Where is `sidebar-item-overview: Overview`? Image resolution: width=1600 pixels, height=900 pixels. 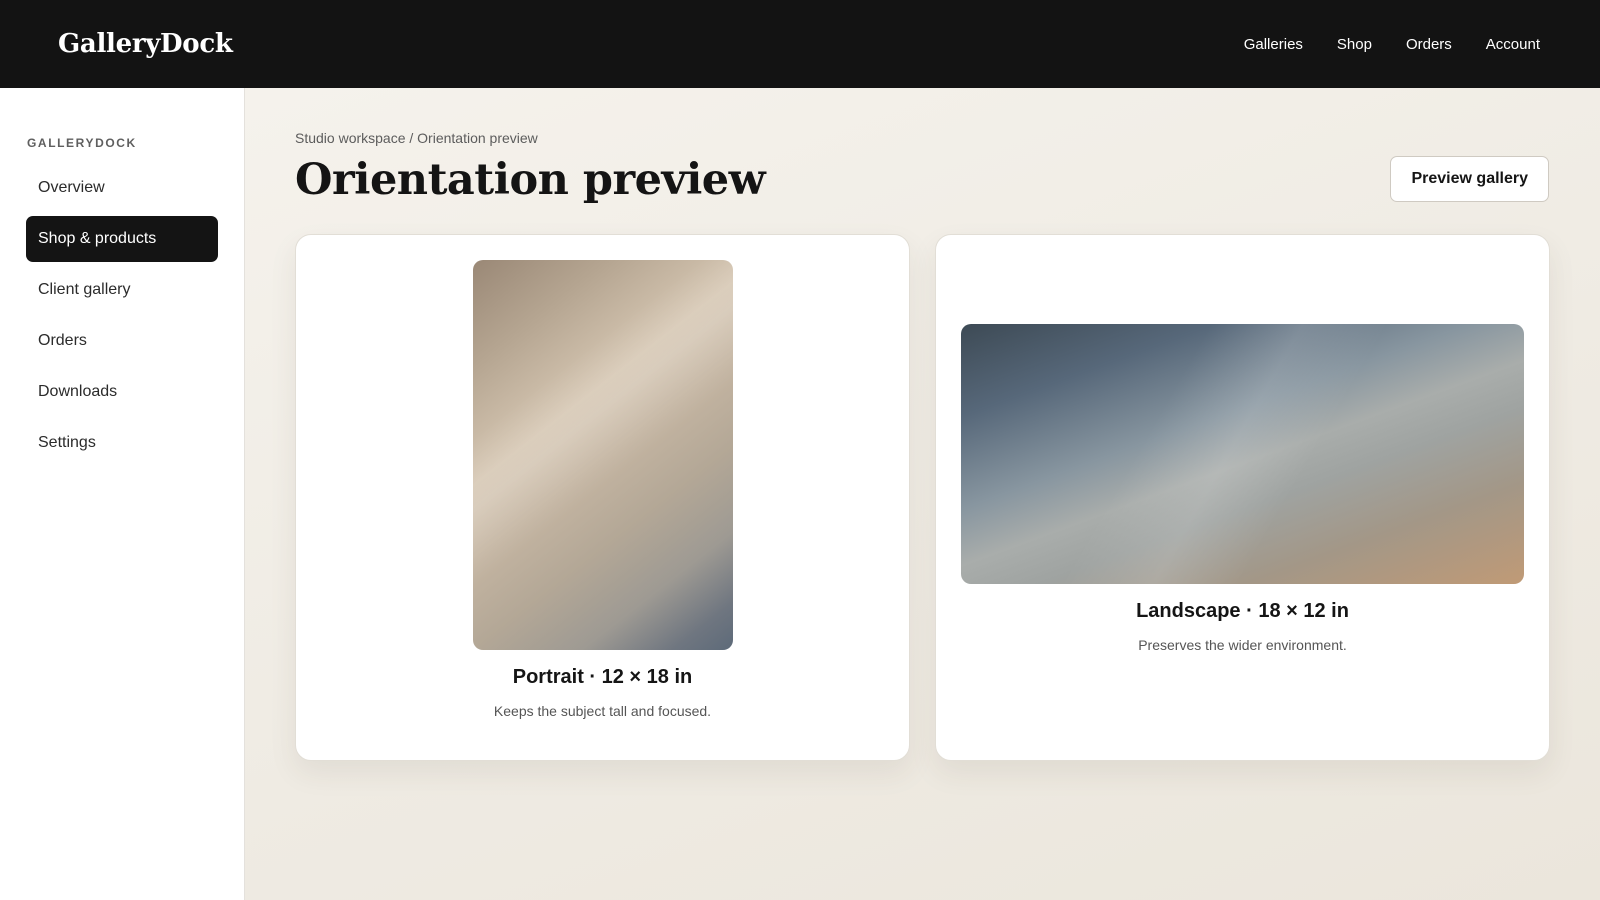
sidebar-item-overview: Overview is located at coordinates (122, 188).